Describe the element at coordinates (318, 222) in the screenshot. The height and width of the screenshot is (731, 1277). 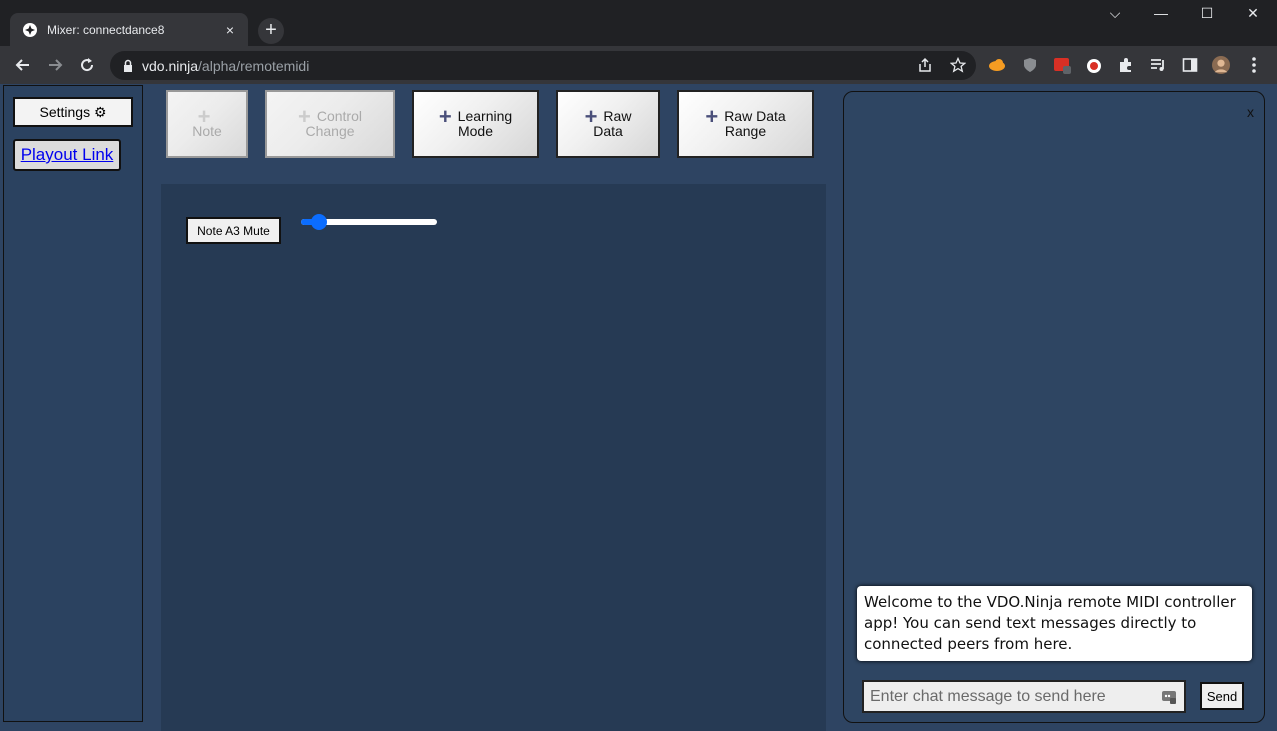
I see `slider-thumb` at that location.